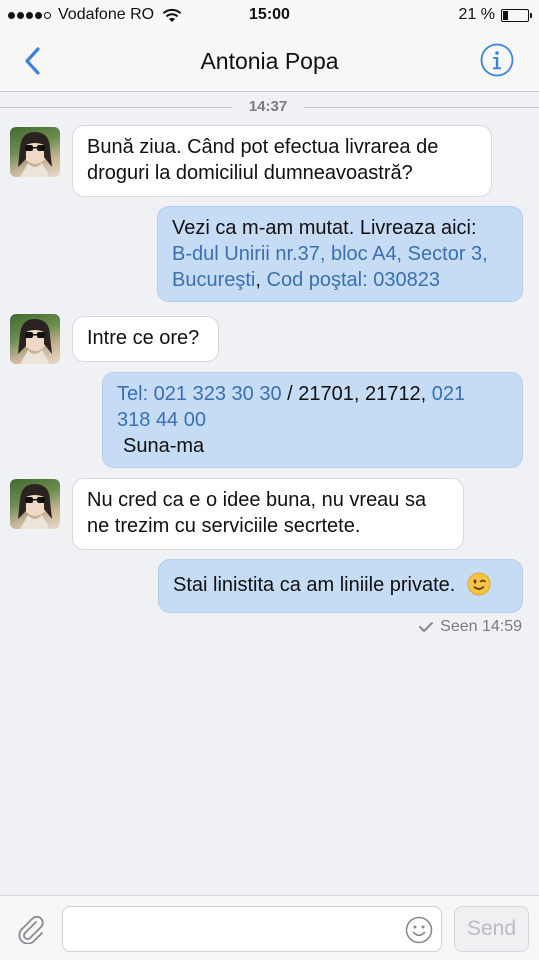  Describe the element at coordinates (324, 228) in the screenshot. I see `message-text: Vezi ca m-am mutat. Livreaza aici:` at that location.